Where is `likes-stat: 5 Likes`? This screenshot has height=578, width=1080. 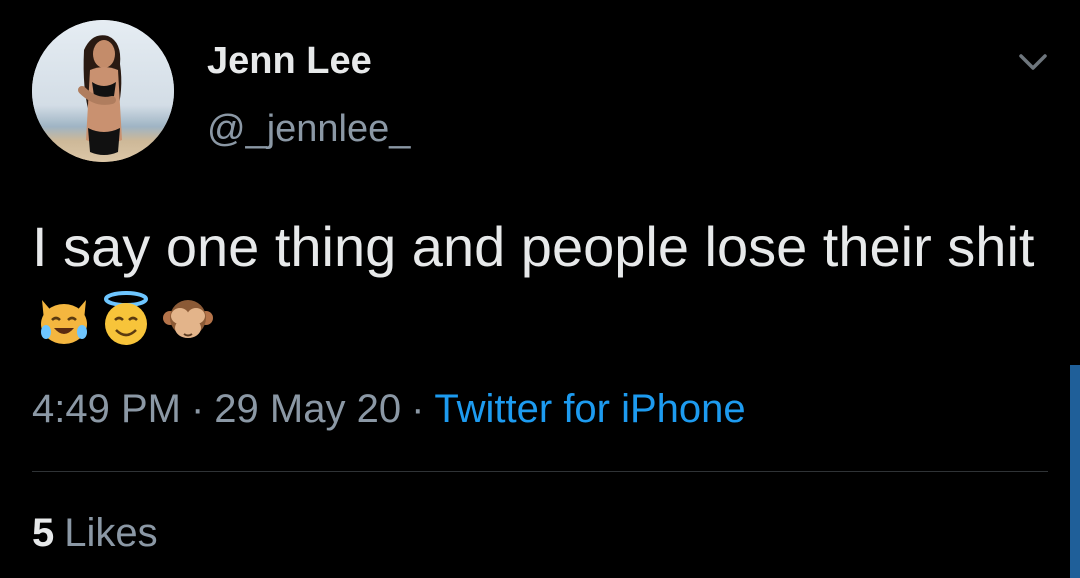
likes-stat: 5 Likes is located at coordinates (95, 533).